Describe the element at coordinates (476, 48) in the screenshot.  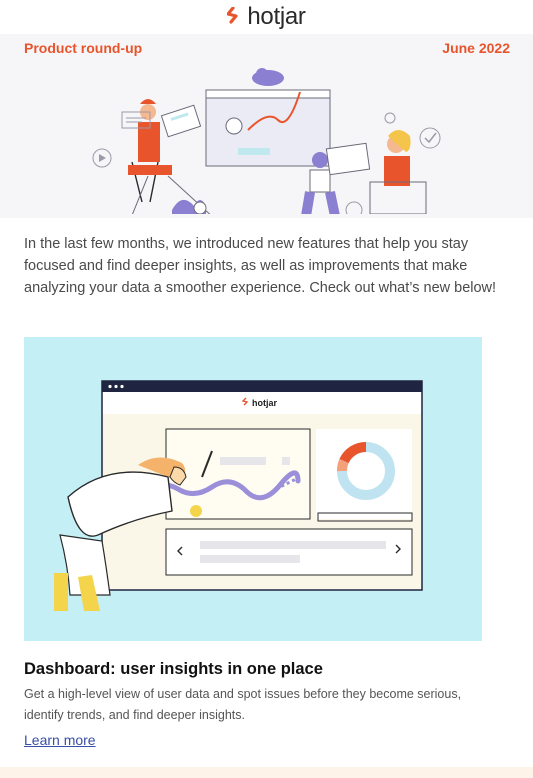
I see `hero-label-right: June 2022` at that location.